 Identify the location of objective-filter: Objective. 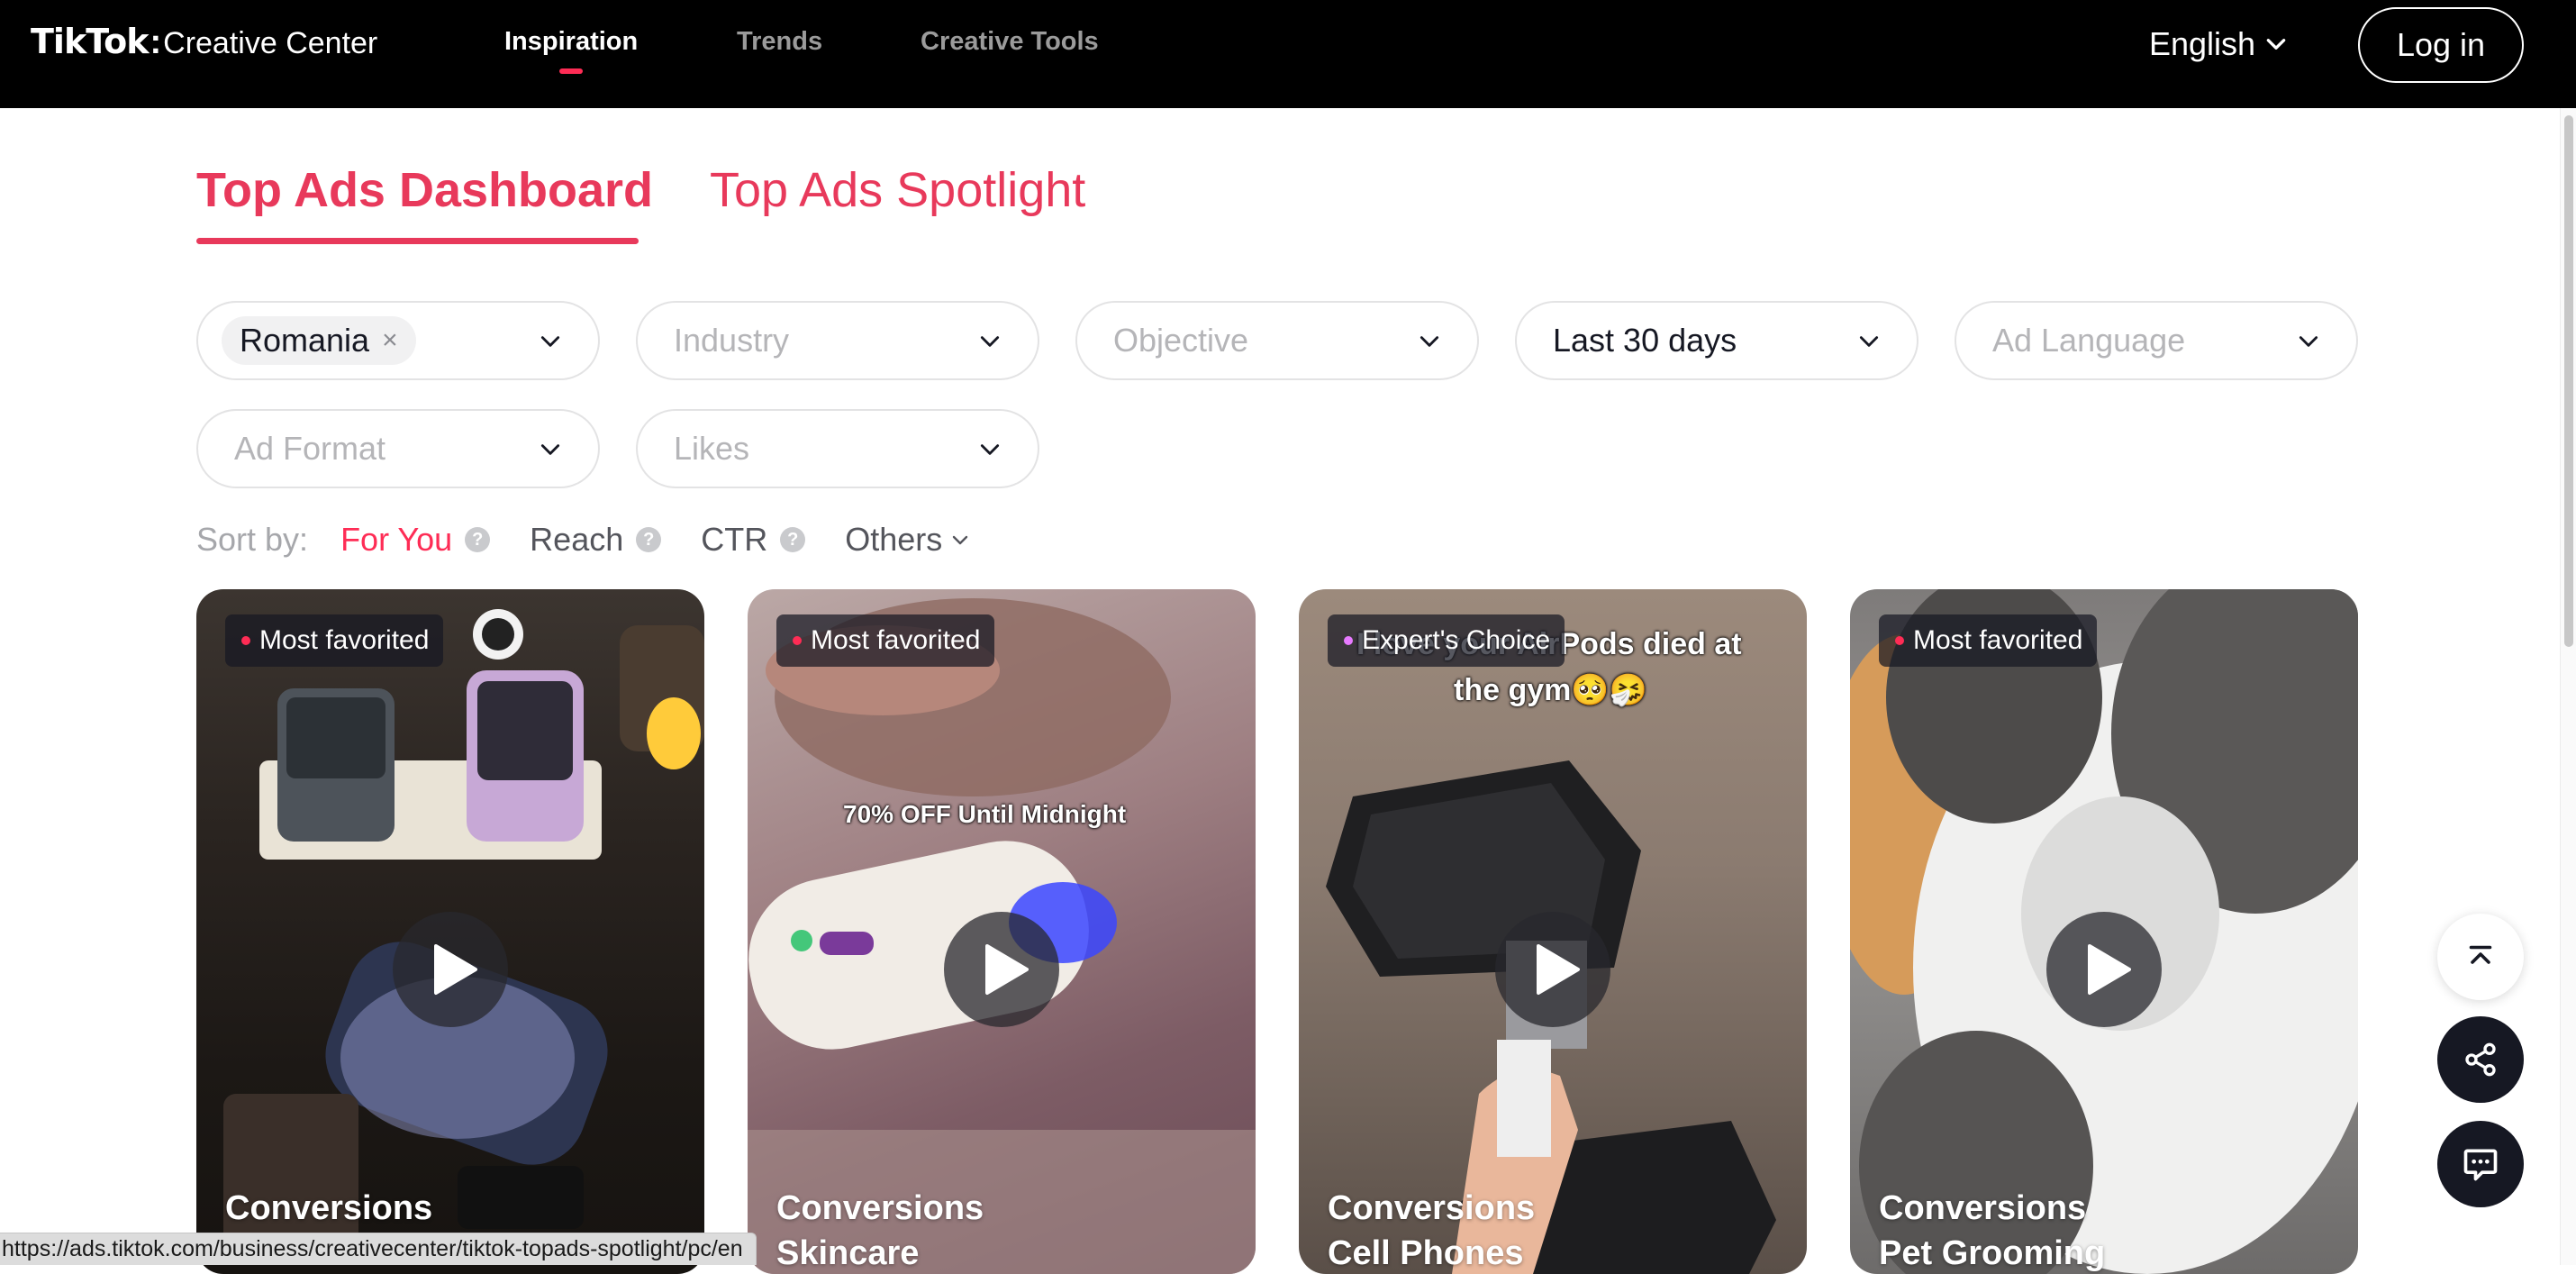
(1277, 340).